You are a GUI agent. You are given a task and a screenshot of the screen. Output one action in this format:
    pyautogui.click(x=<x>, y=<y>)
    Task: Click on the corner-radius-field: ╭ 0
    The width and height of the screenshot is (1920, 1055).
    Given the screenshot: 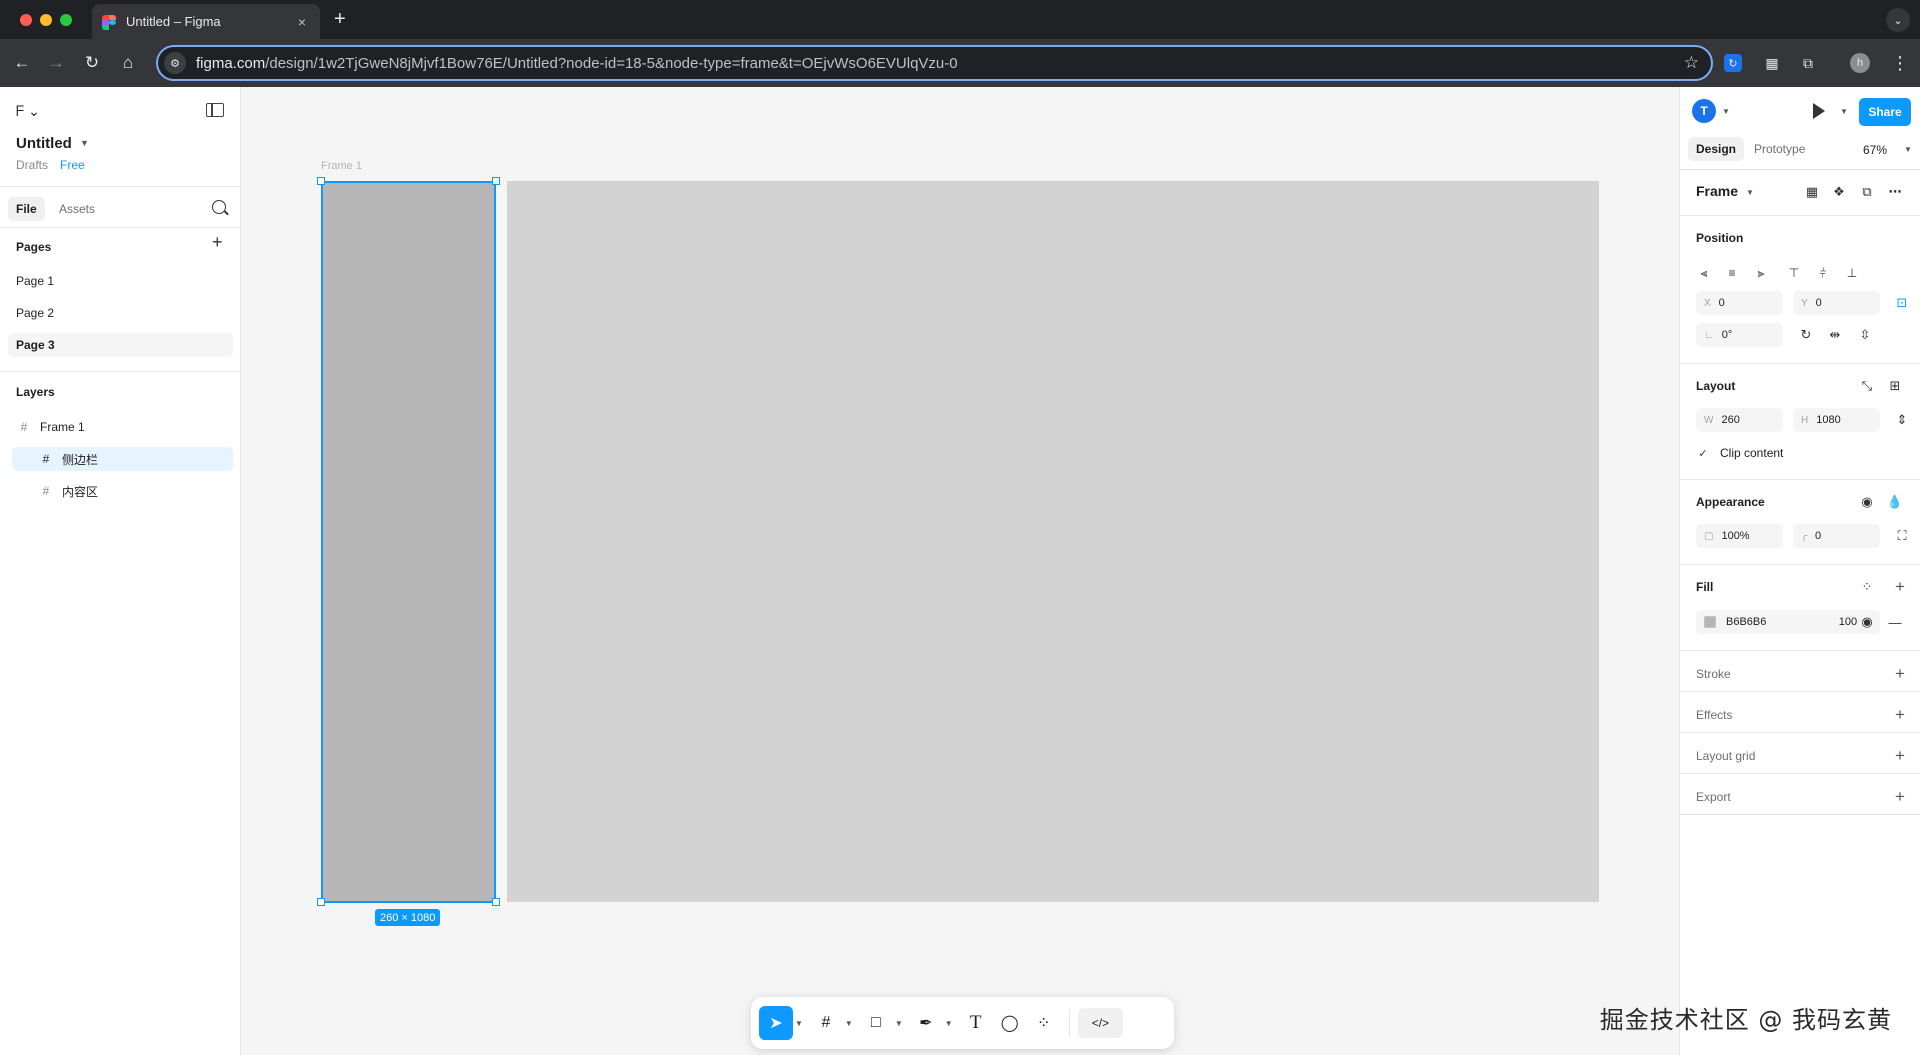 What is the action you would take?
    pyautogui.click(x=1836, y=536)
    